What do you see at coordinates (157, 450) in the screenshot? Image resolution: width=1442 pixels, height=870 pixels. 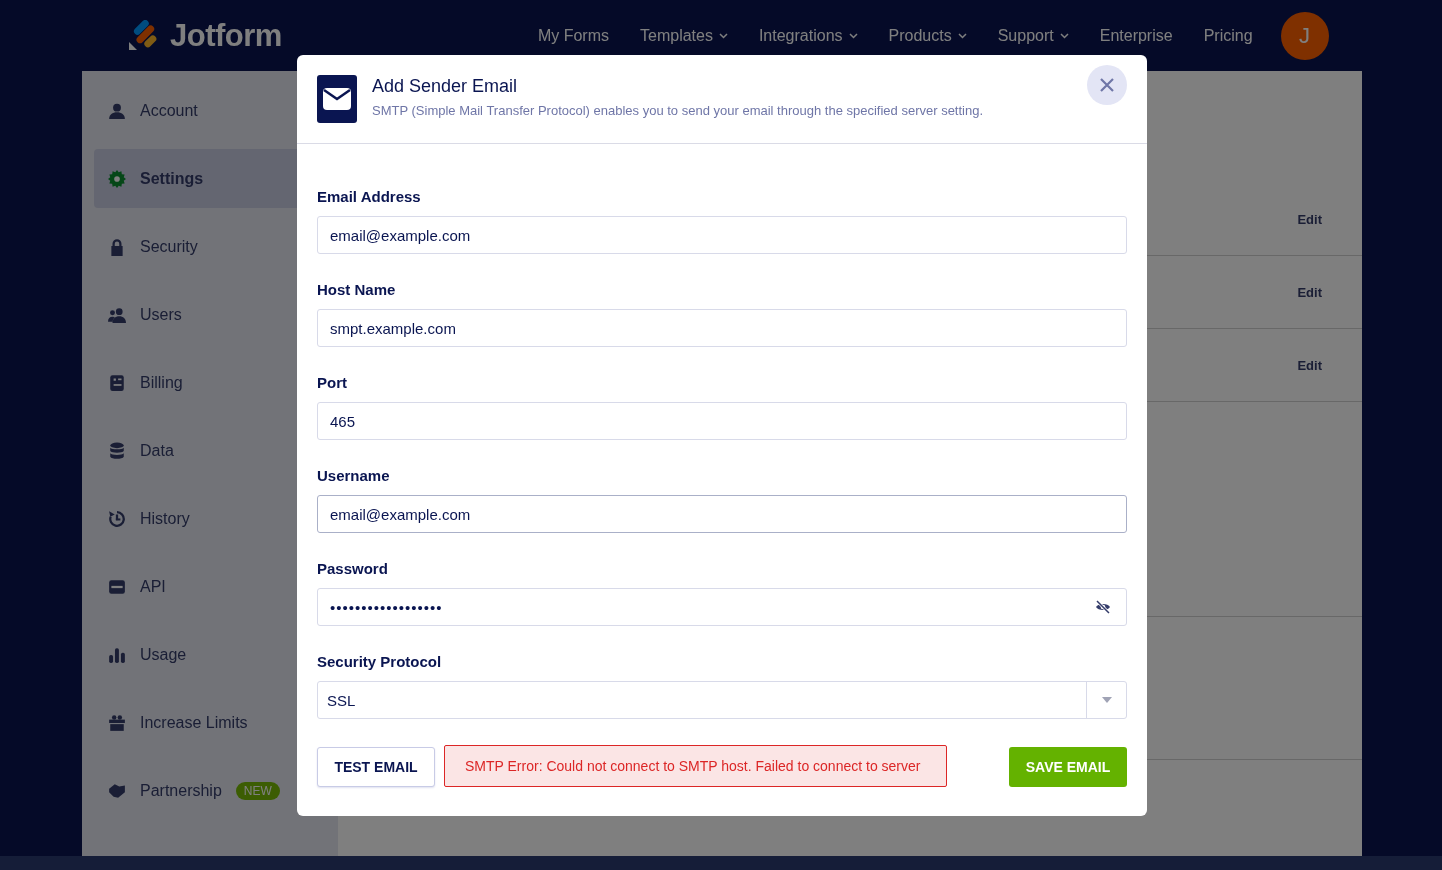 I see `sidebar-label: Data` at bounding box center [157, 450].